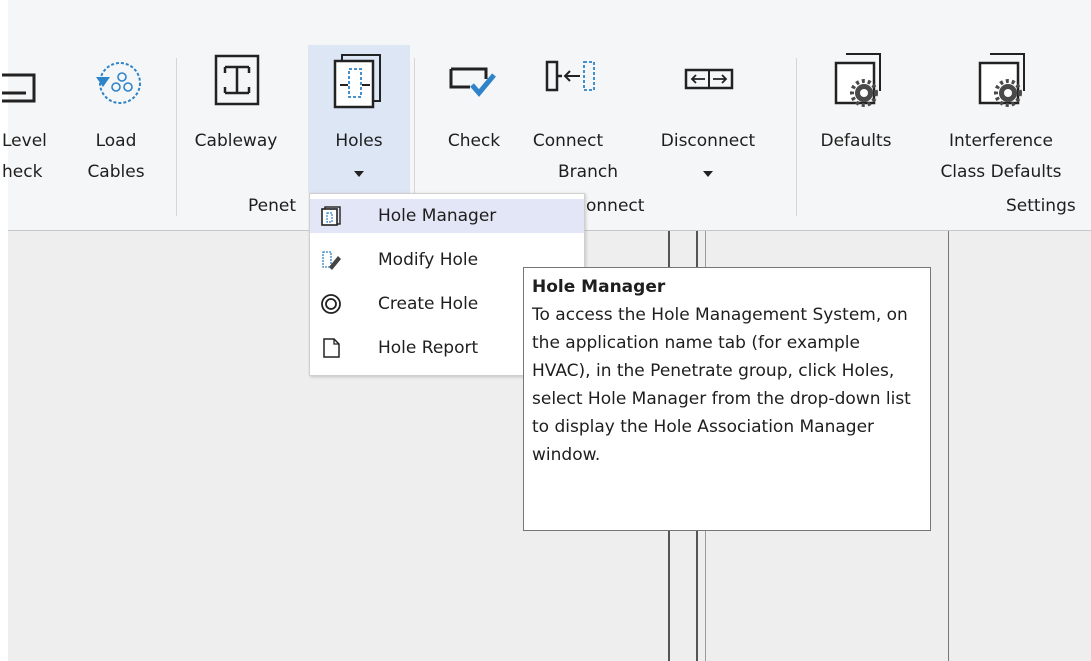 The height and width of the screenshot is (661, 1091). Describe the element at coordinates (118, 83) in the screenshot. I see `load-cables-icon` at that location.